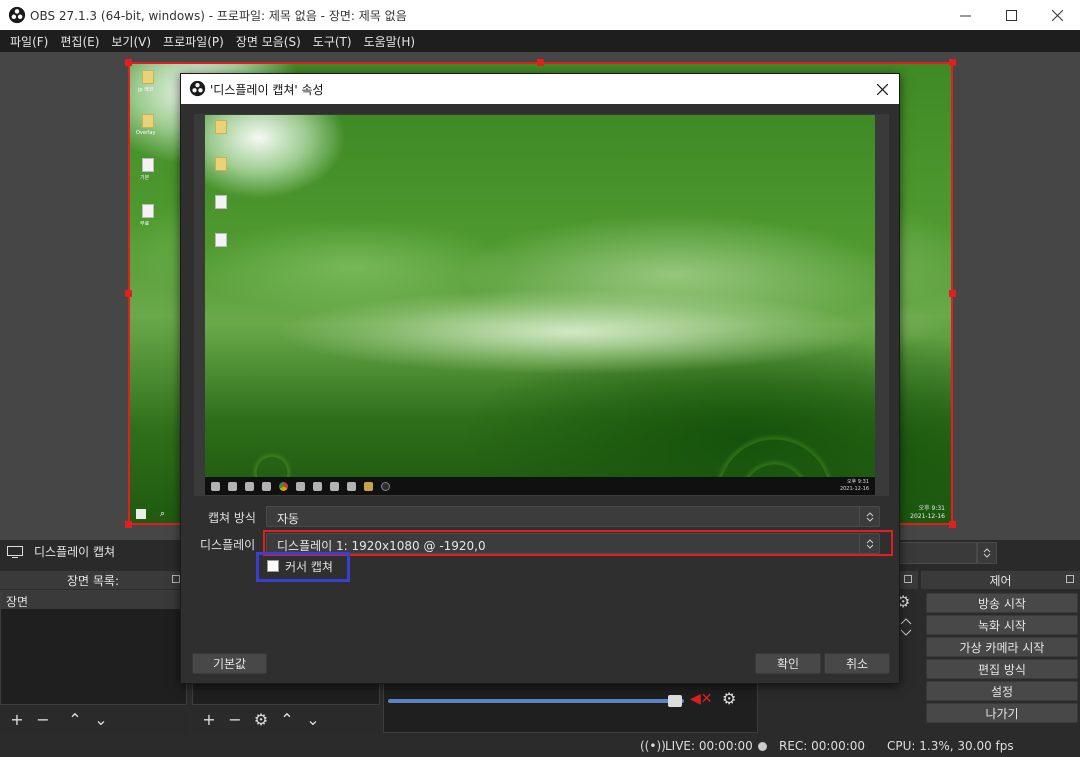 Image resolution: width=1080 pixels, height=757 pixels. Describe the element at coordinates (145, 224) in the screenshot. I see `desktop-icon-label: 무료` at that location.